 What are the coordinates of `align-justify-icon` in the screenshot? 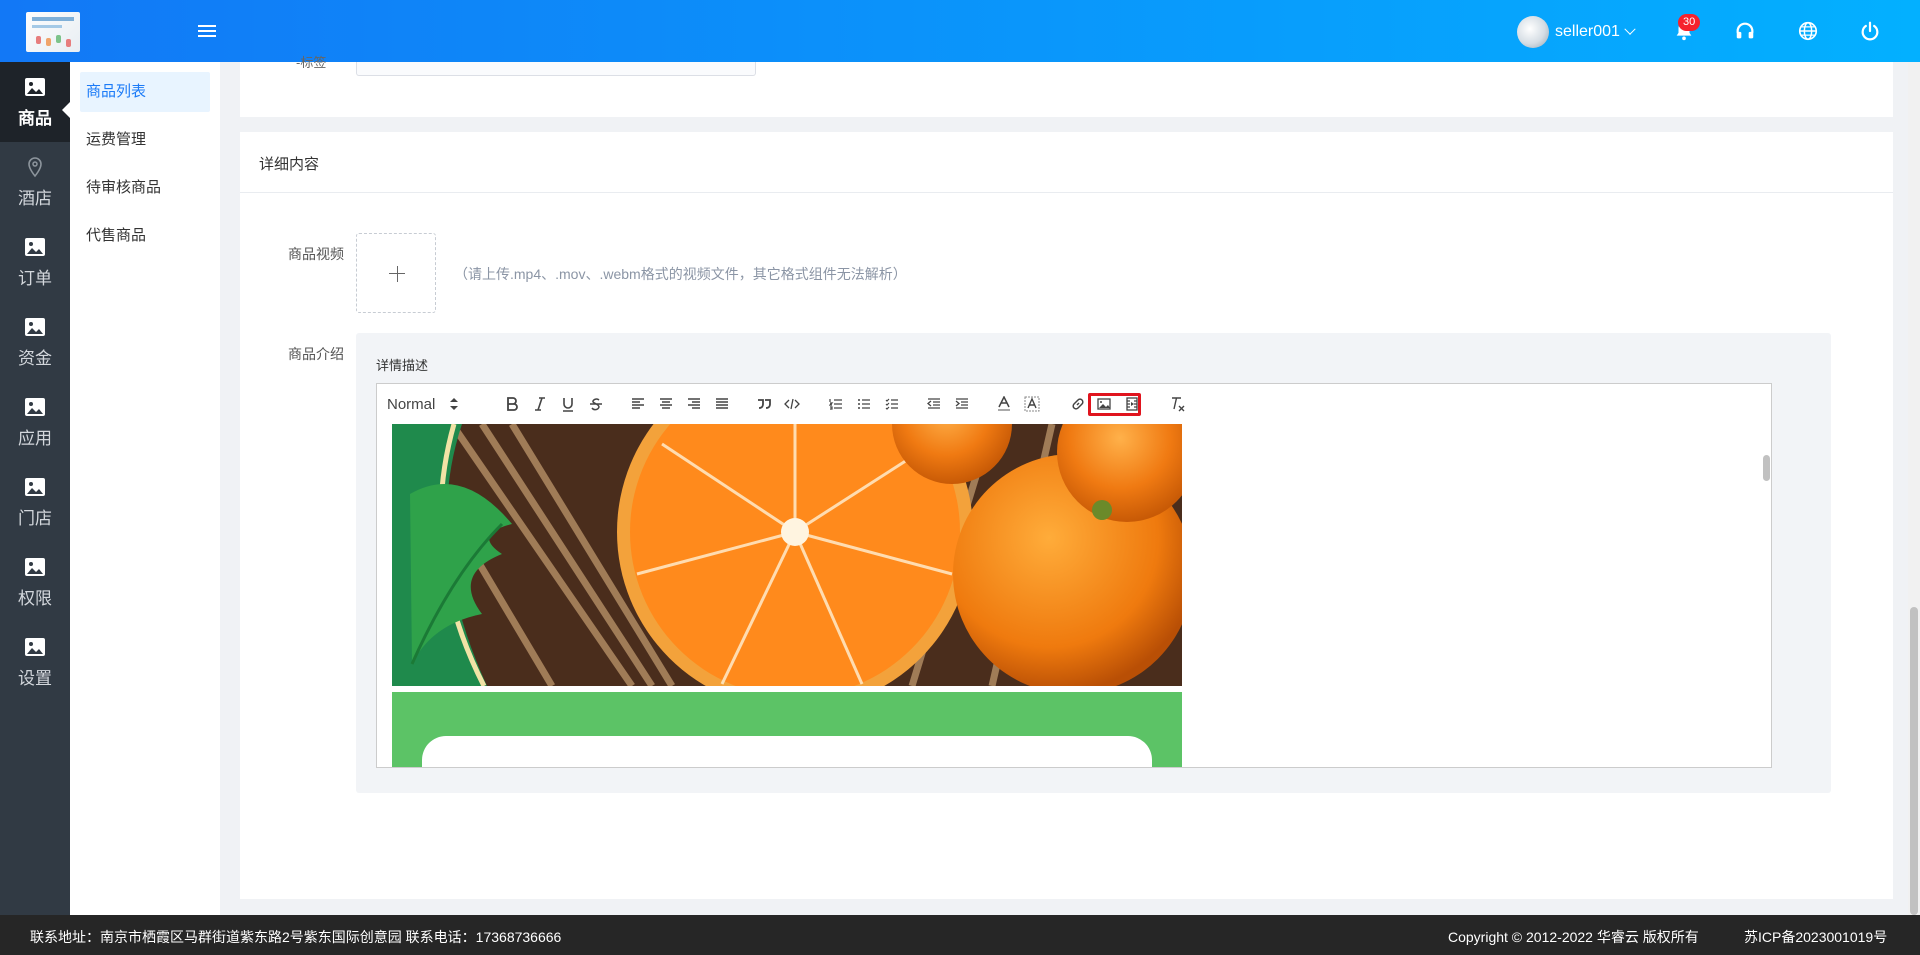 It's located at (722, 404).